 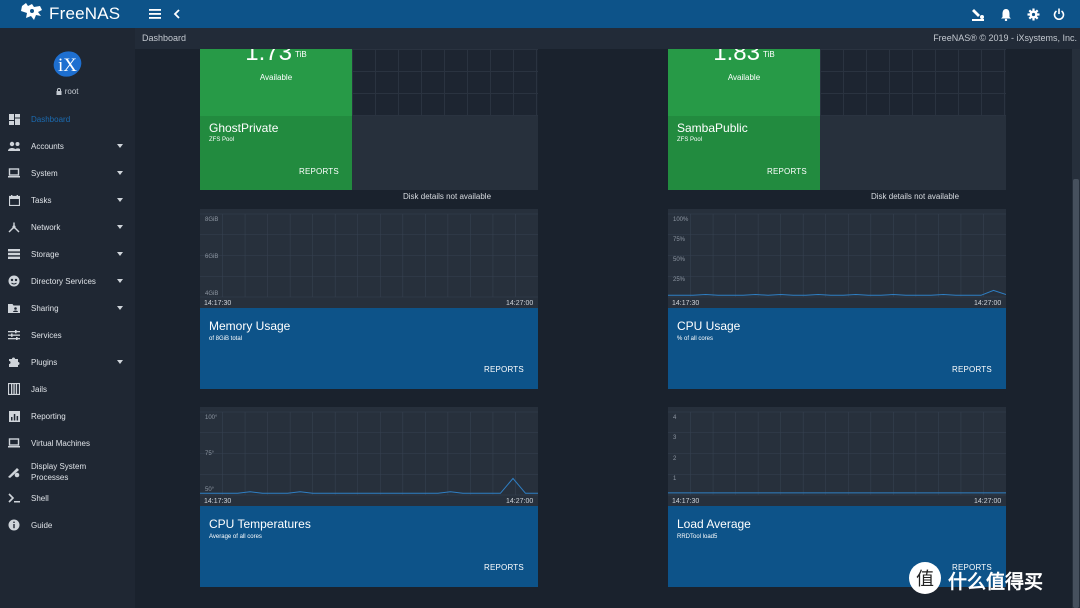 What do you see at coordinates (744, 77) in the screenshot?
I see `available-label: Available` at bounding box center [744, 77].